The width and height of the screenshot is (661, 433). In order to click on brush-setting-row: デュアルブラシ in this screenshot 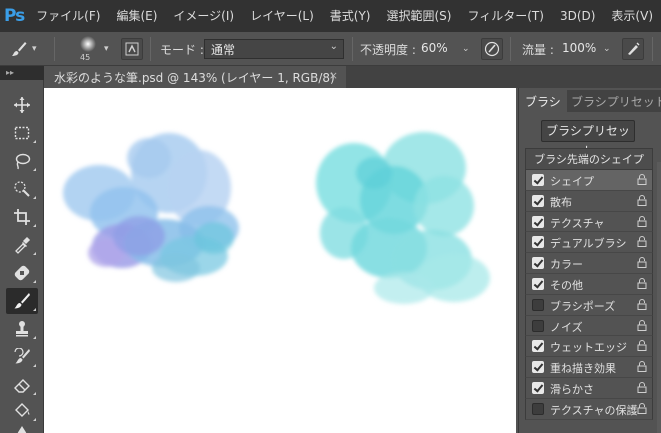, I will do `click(589, 243)`.